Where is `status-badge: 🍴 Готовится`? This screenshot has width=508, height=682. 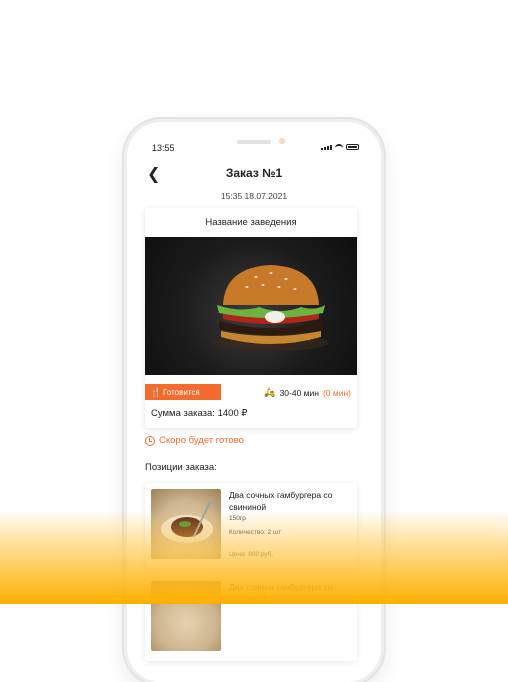 status-badge: 🍴 Готовится is located at coordinates (183, 392).